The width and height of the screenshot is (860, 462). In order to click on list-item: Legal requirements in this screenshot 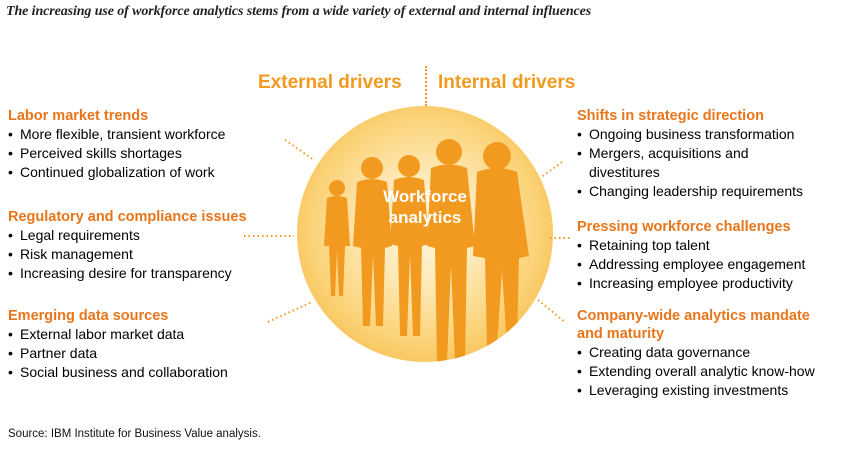, I will do `click(127, 235)`.